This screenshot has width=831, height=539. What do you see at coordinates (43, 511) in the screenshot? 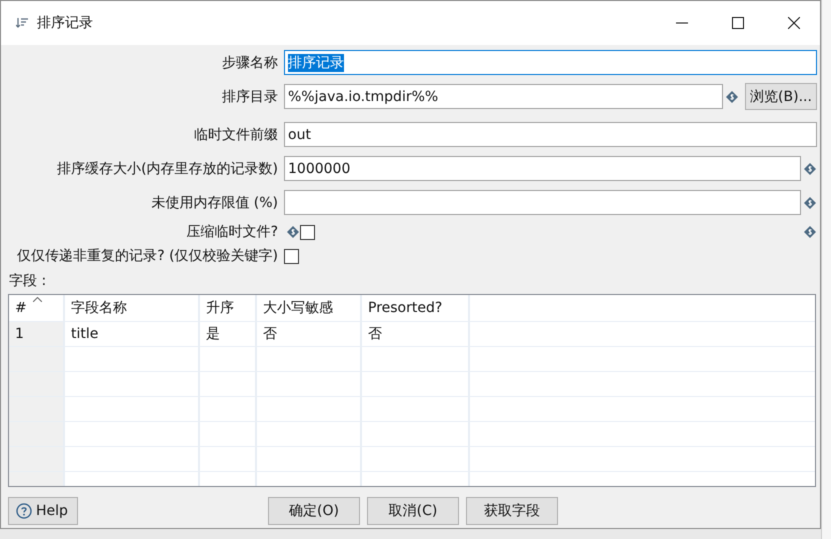
I see `help-button: Help` at bounding box center [43, 511].